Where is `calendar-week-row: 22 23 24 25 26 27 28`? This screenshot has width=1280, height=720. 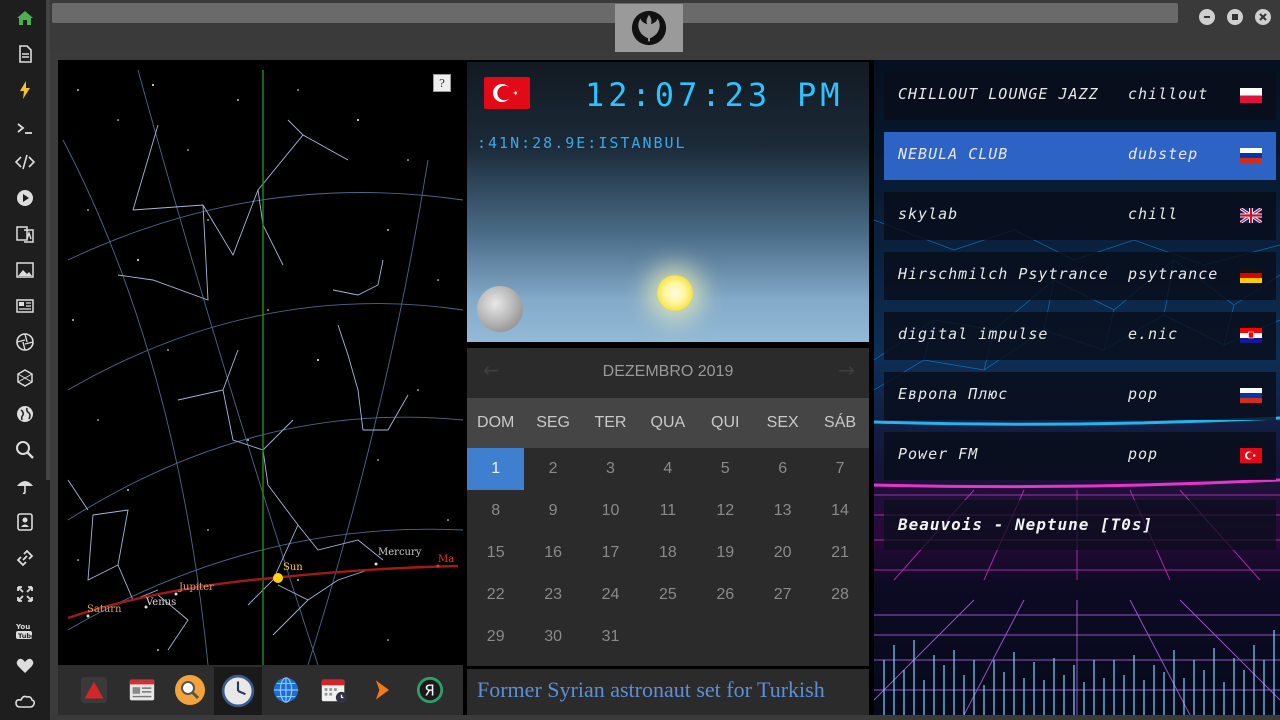 calendar-week-row: 22 23 24 25 26 27 28 is located at coordinates (668, 595).